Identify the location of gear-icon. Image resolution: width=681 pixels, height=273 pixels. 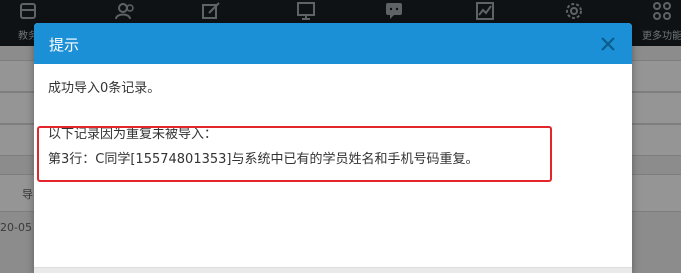
(574, 11).